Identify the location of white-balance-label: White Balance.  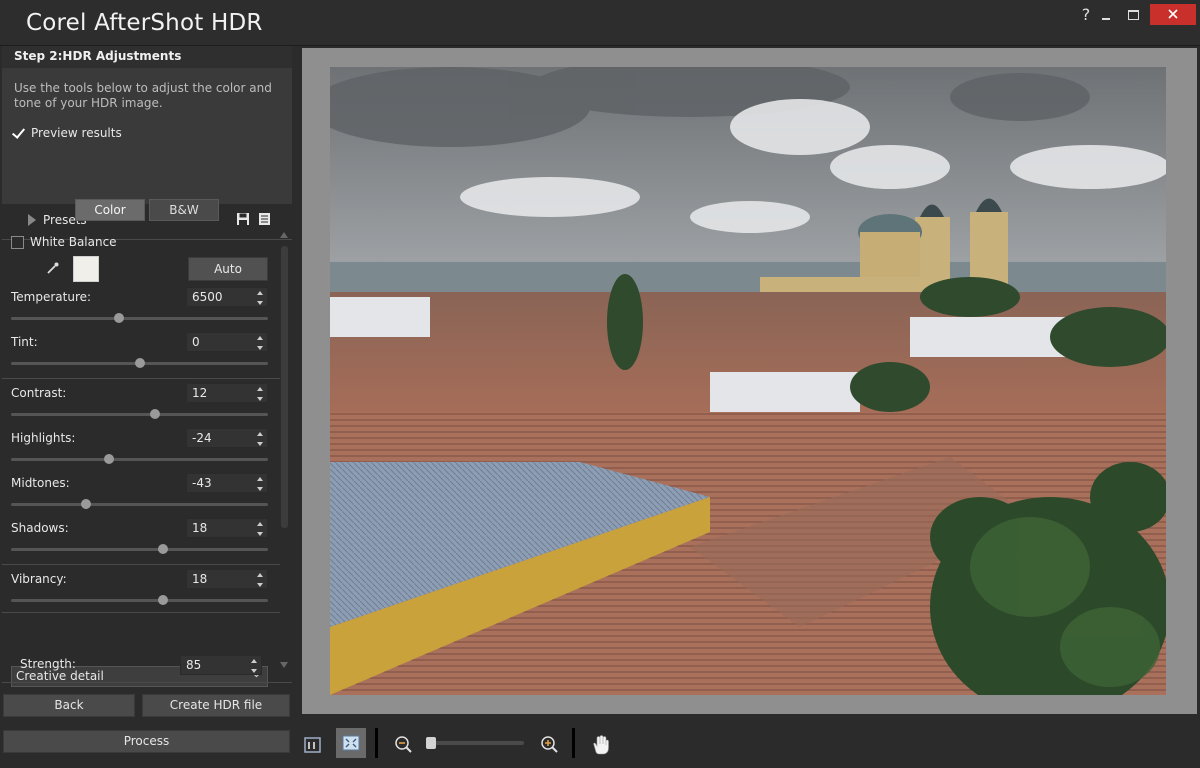
(73, 242).